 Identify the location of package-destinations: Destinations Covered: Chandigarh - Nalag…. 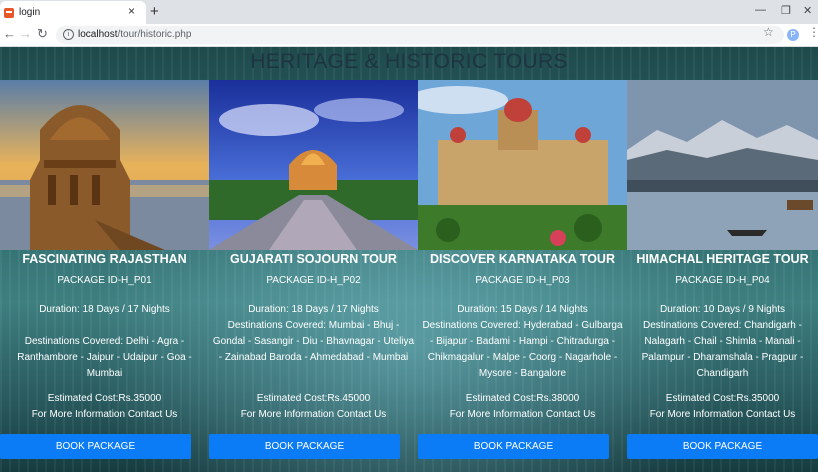
(722, 349).